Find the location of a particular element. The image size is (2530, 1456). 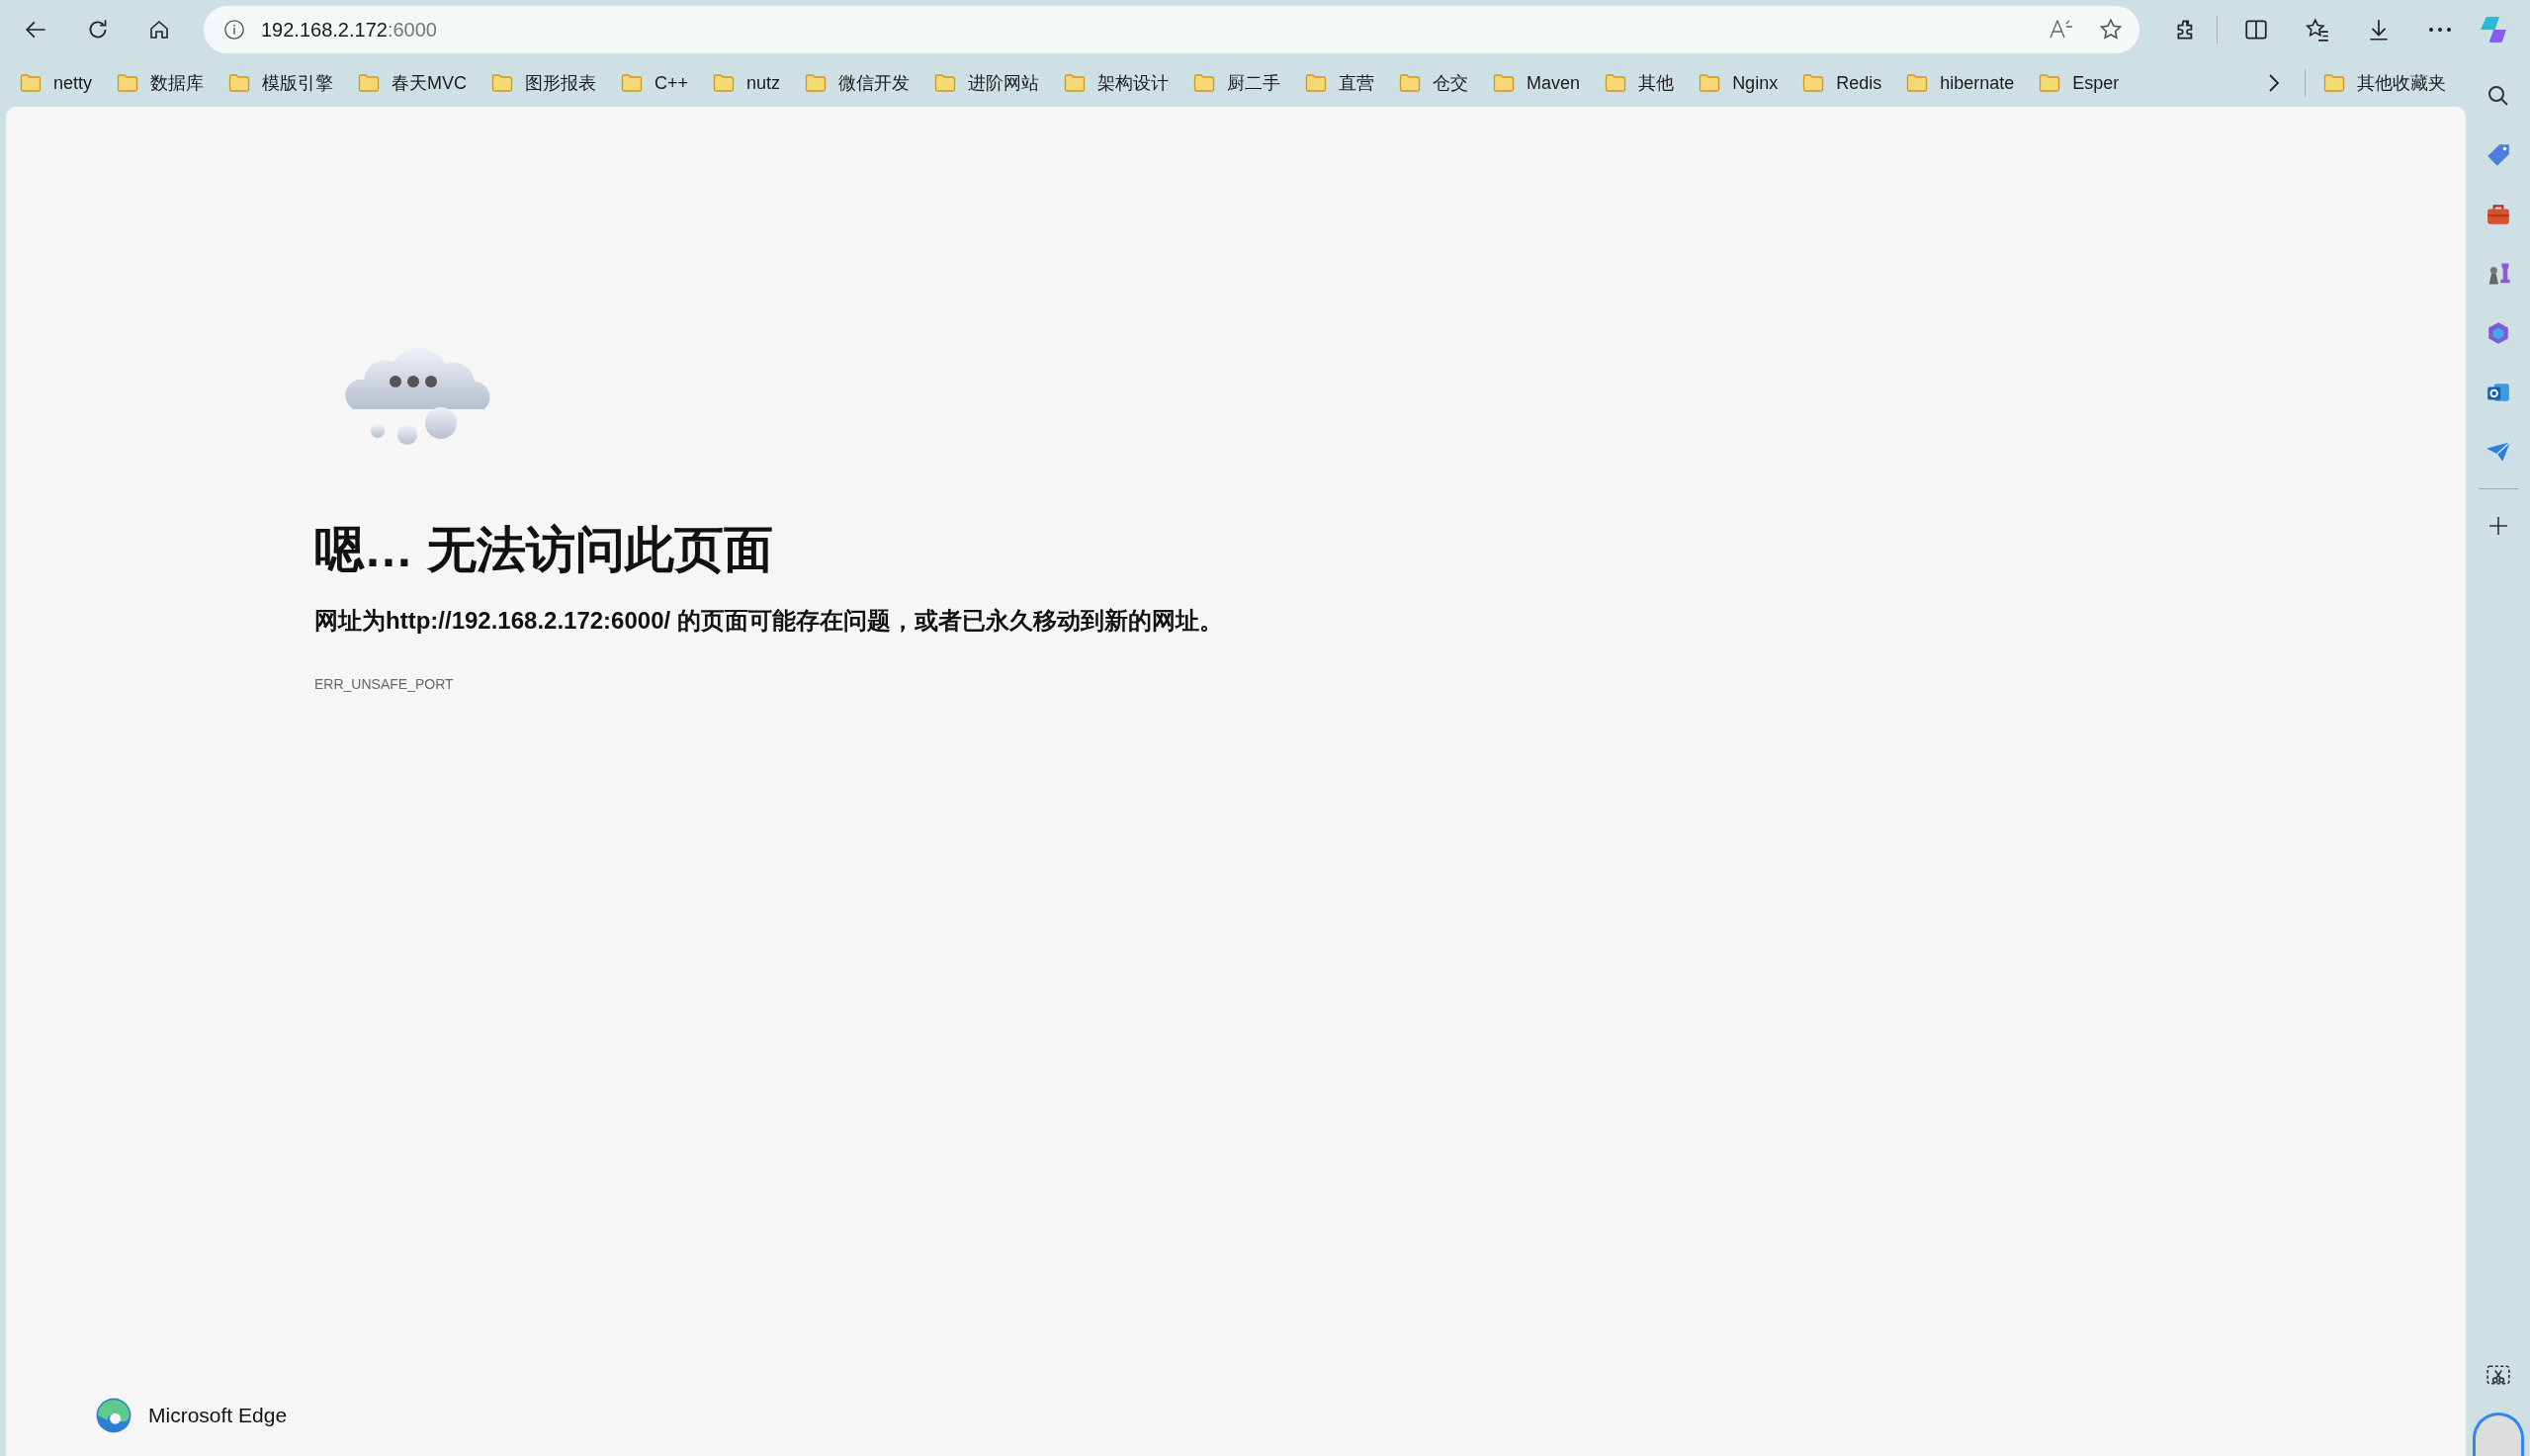

error-code: ERR_UNSAFE_PORT is located at coordinates (384, 684).